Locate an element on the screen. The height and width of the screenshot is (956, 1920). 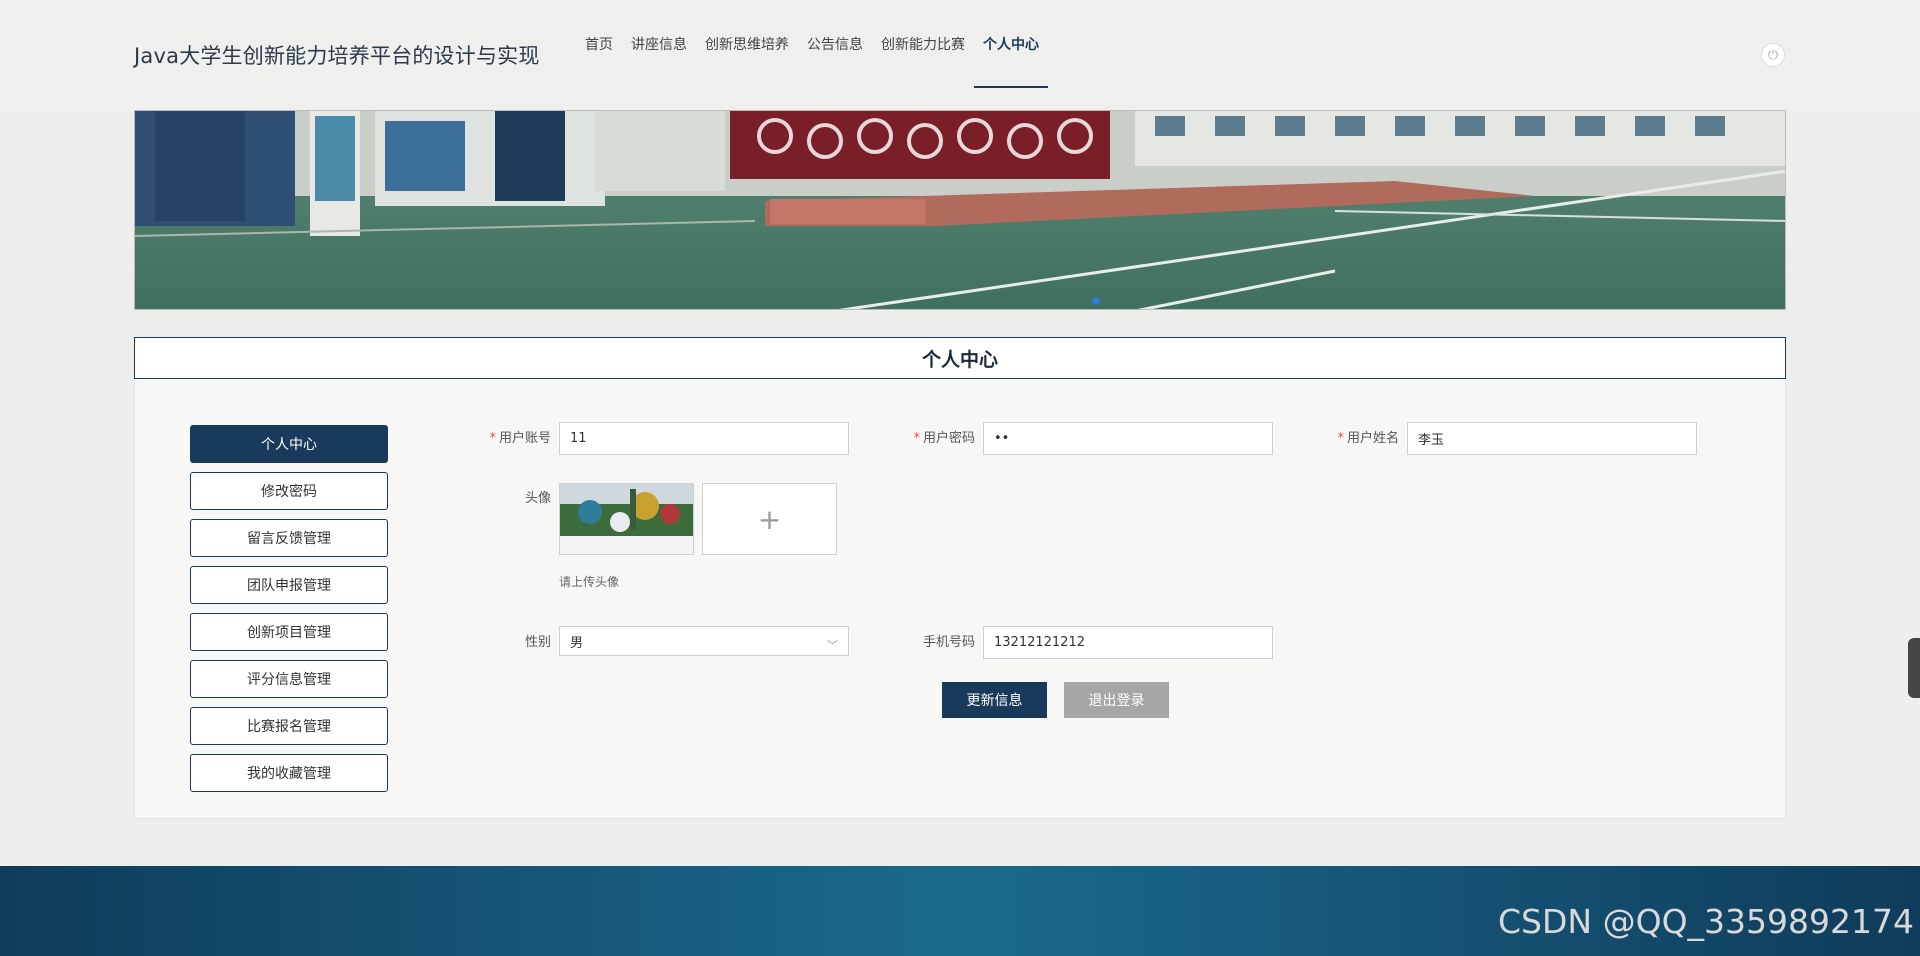
nav-innovative-thinking: 创新思维培养 is located at coordinates (747, 44).